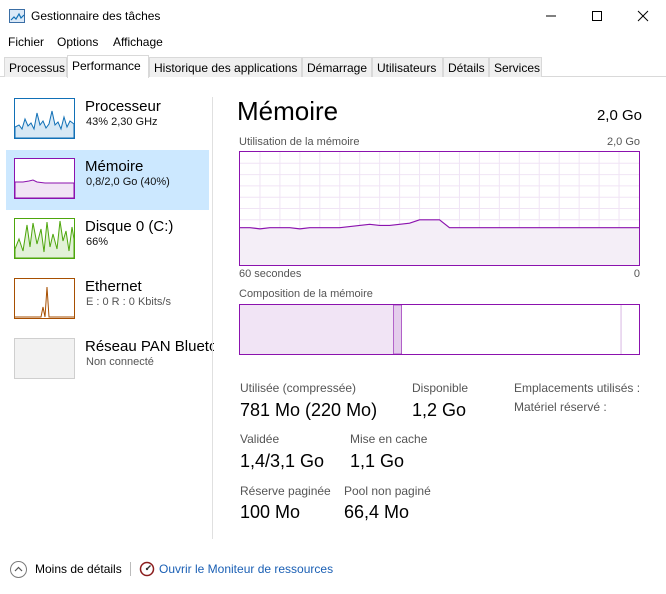  Describe the element at coordinates (377, 461) in the screenshot. I see `cached-value: 1,1 Go` at that location.